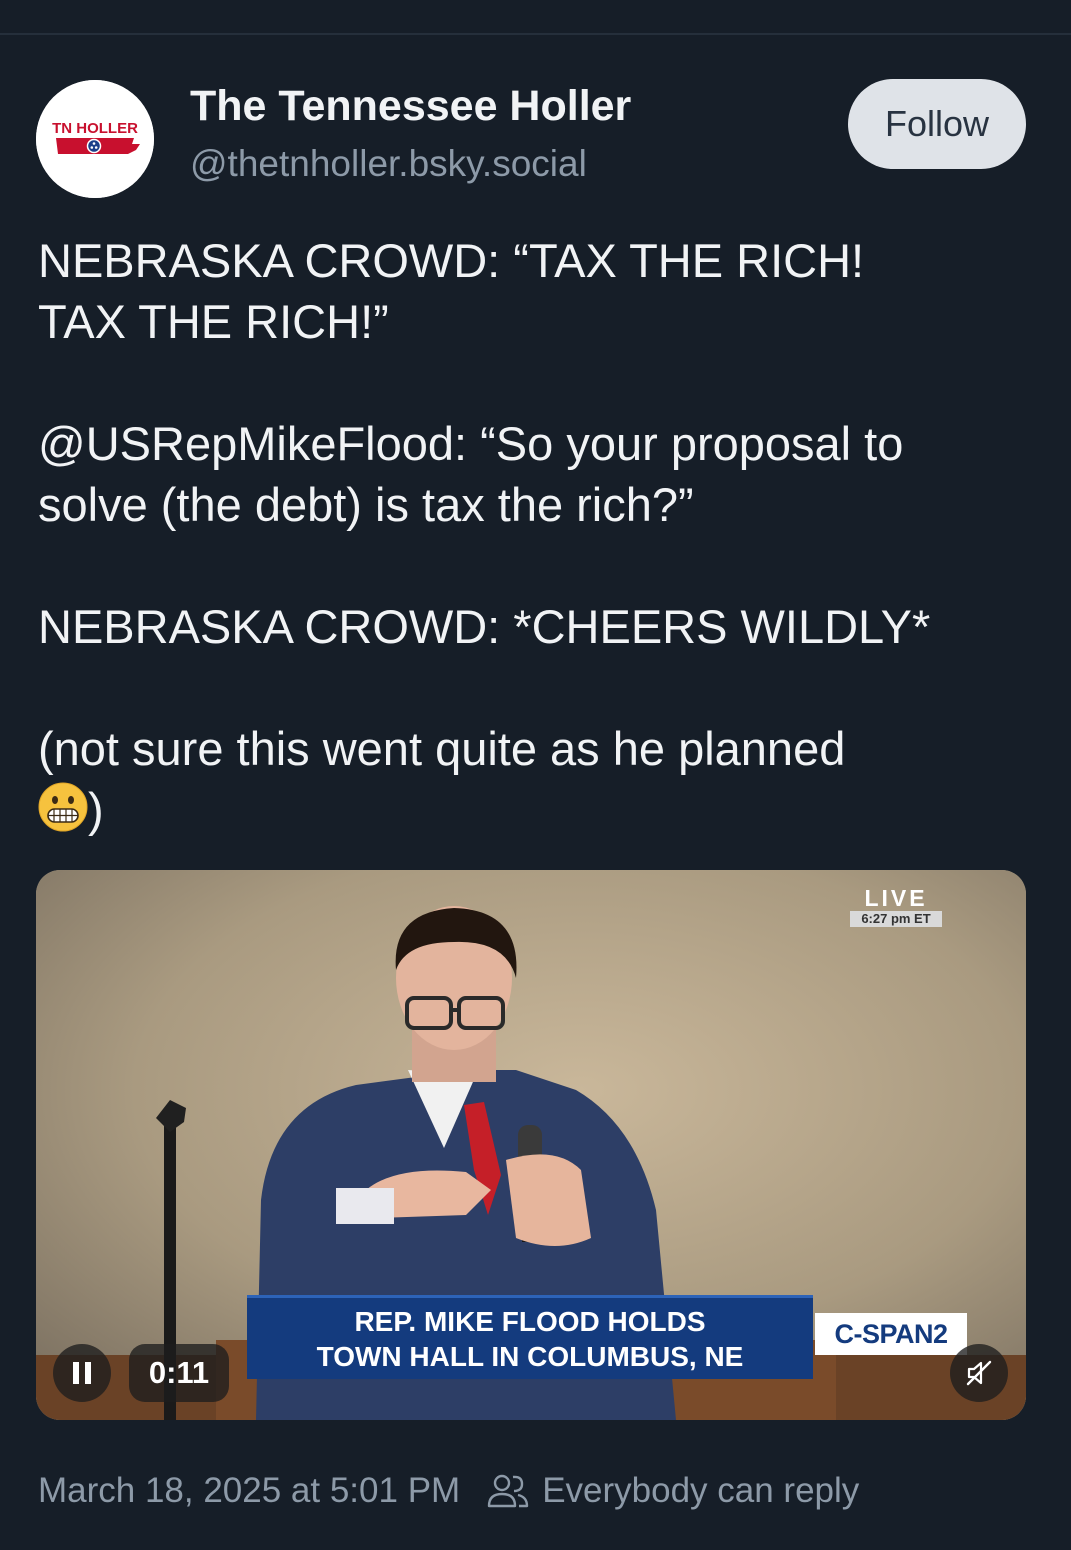 This screenshot has width=1071, height=1550. What do you see at coordinates (96, 809) in the screenshot?
I see `post-line-end: )` at bounding box center [96, 809].